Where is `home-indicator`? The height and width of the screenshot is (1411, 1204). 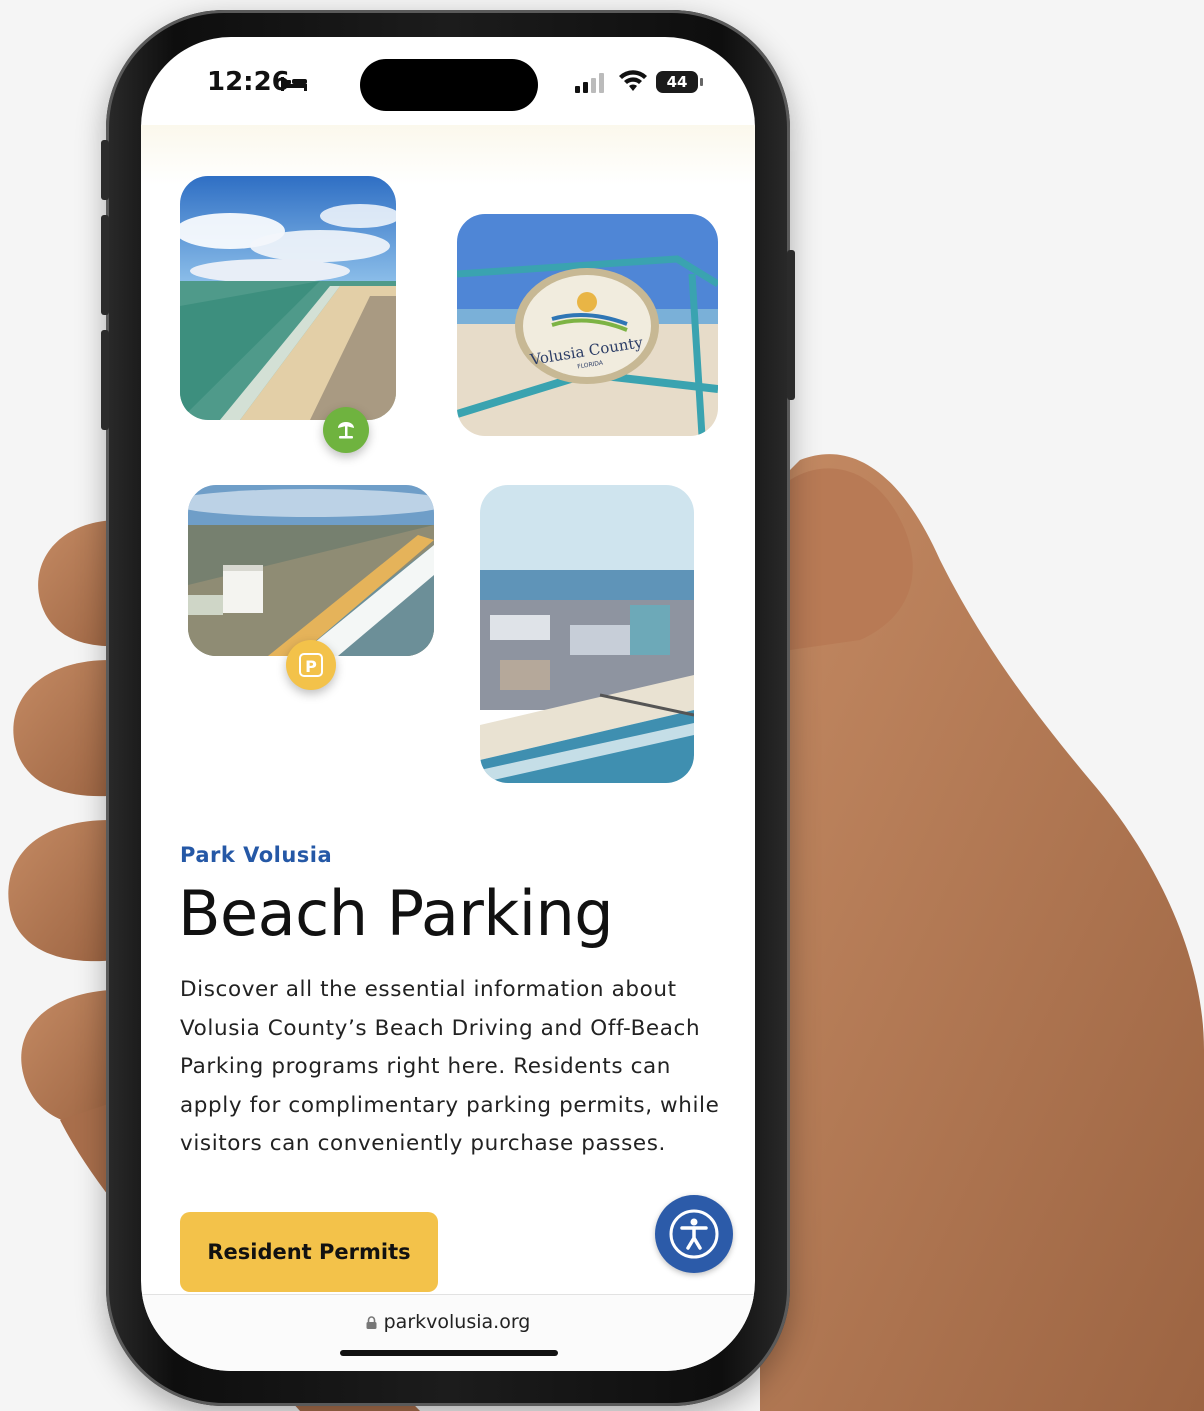 home-indicator is located at coordinates (449, 1353).